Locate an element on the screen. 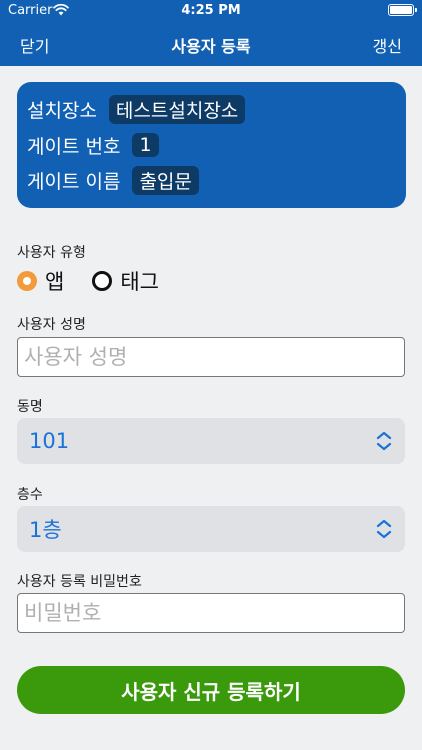  gate-name-label: 게이트 이름 is located at coordinates (74, 181).